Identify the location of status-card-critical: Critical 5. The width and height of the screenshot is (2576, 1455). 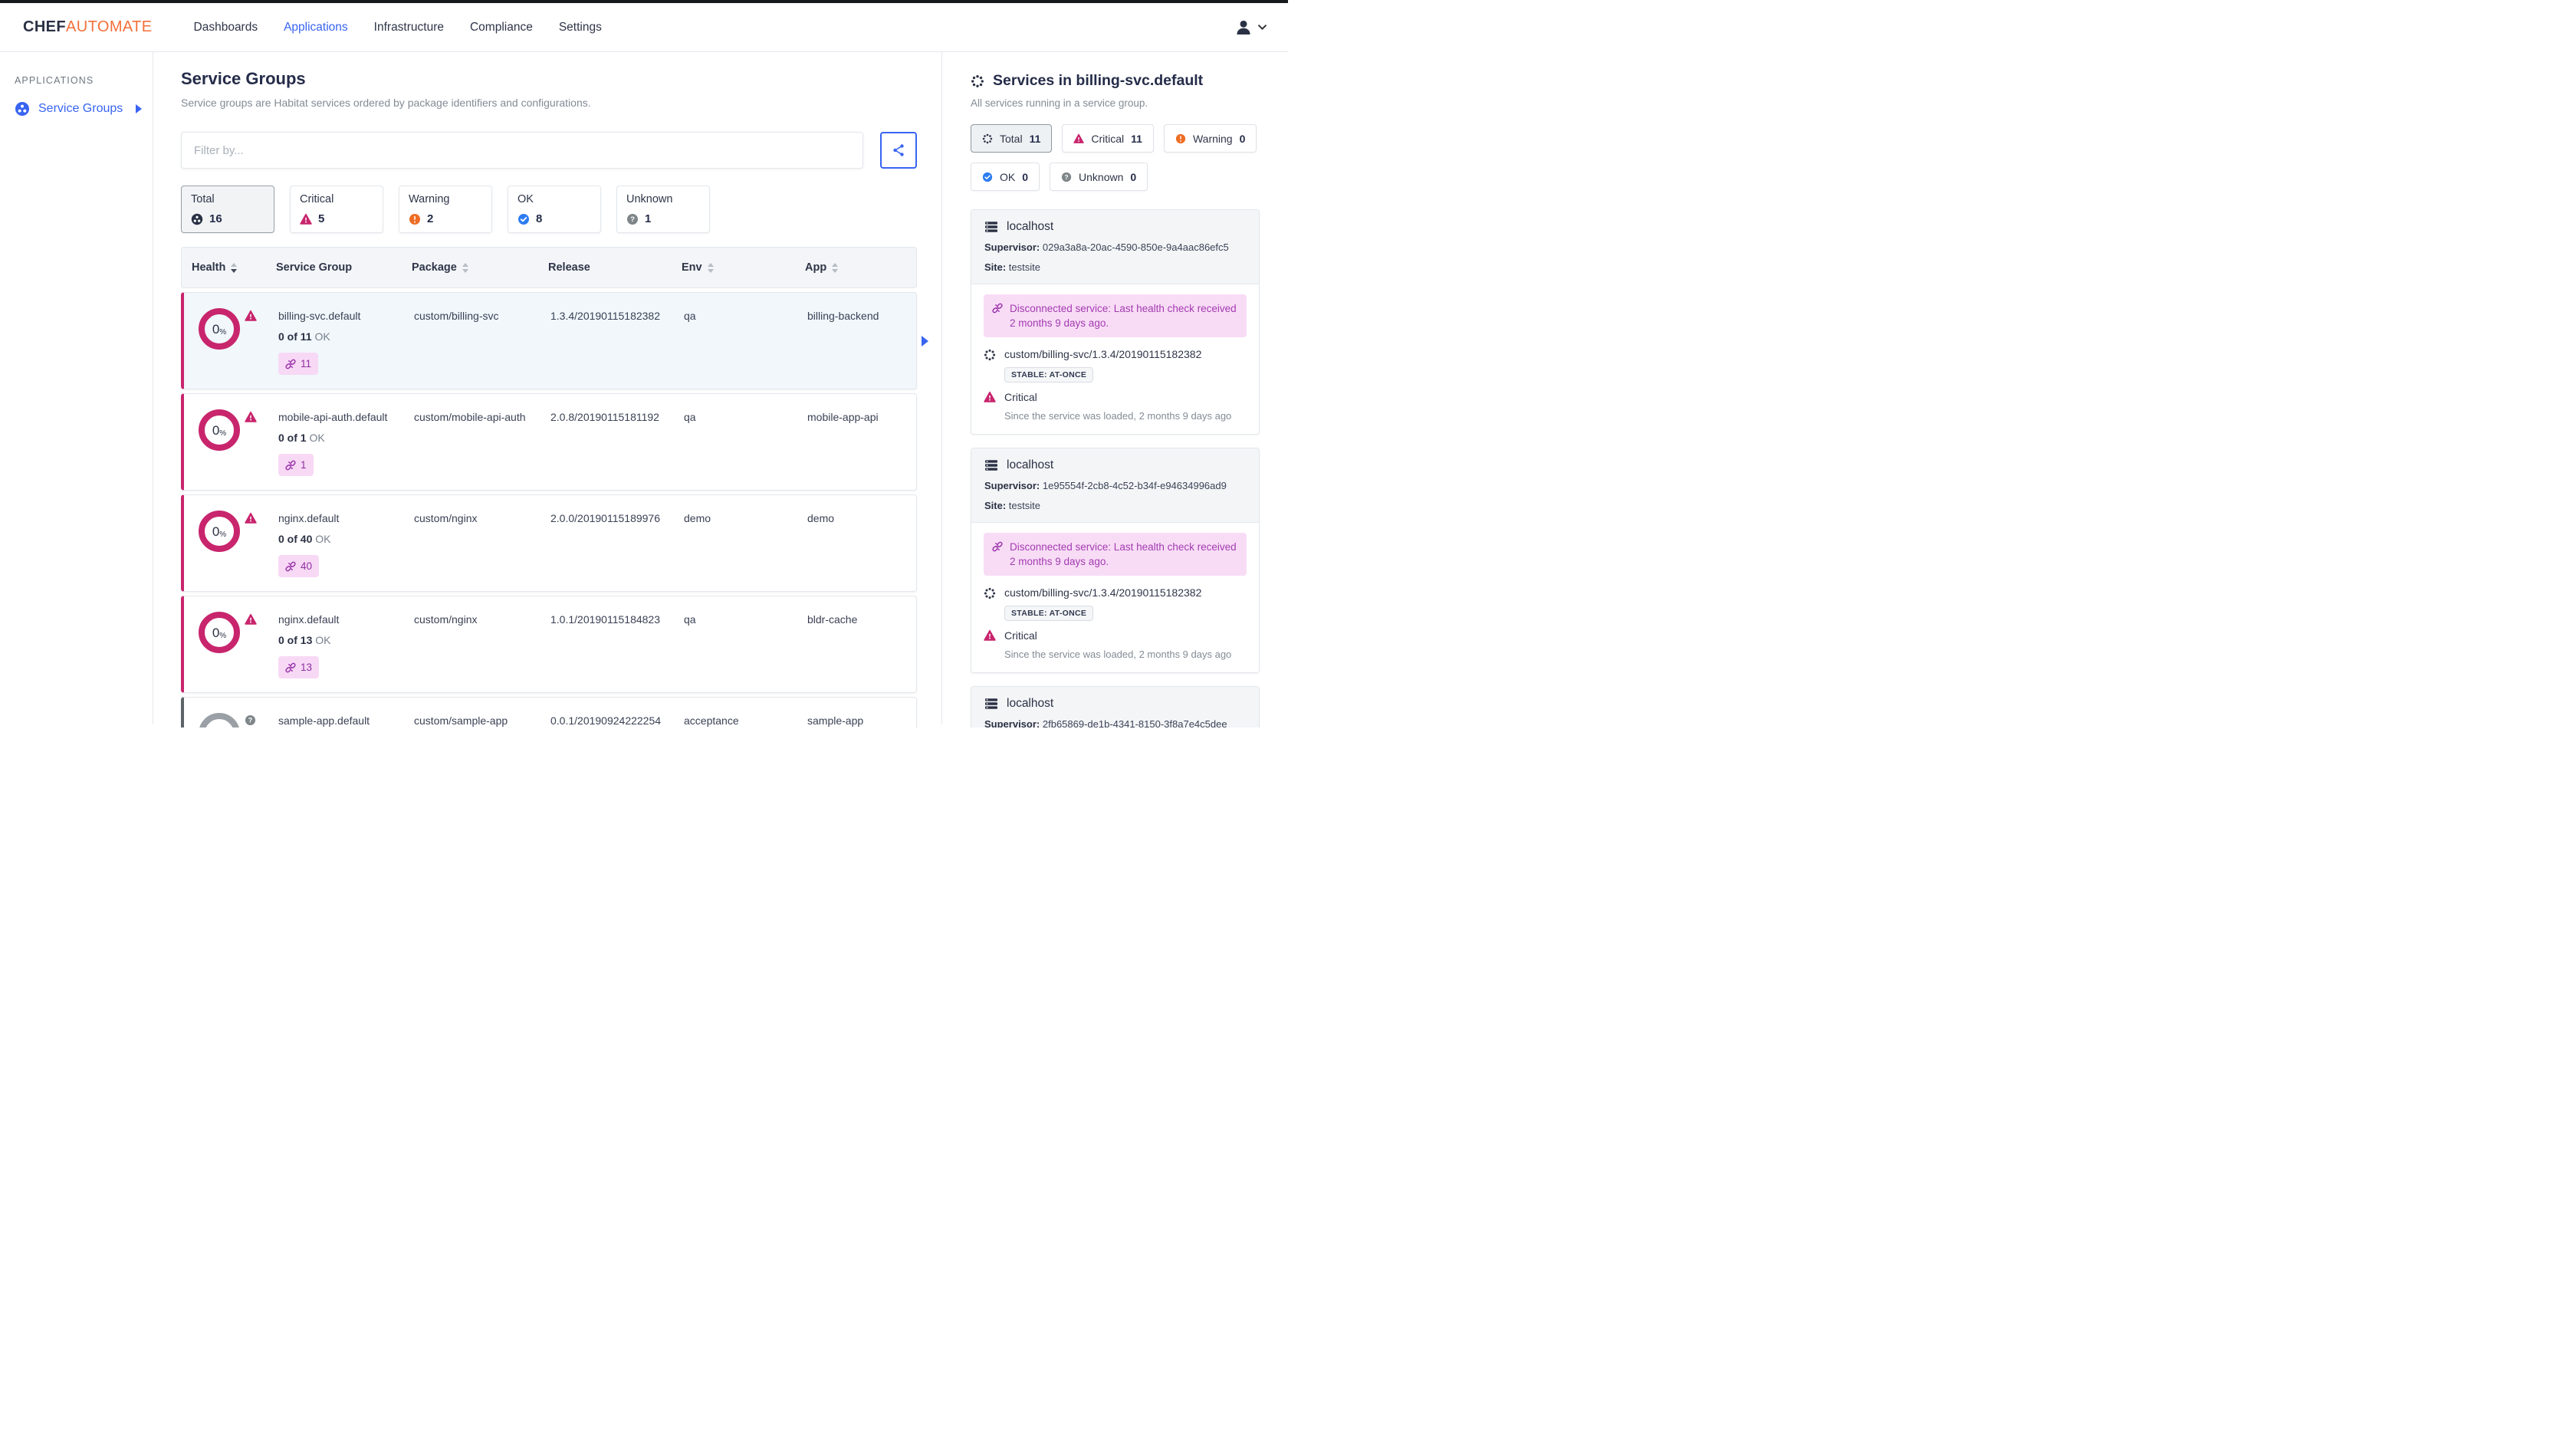
(336, 209).